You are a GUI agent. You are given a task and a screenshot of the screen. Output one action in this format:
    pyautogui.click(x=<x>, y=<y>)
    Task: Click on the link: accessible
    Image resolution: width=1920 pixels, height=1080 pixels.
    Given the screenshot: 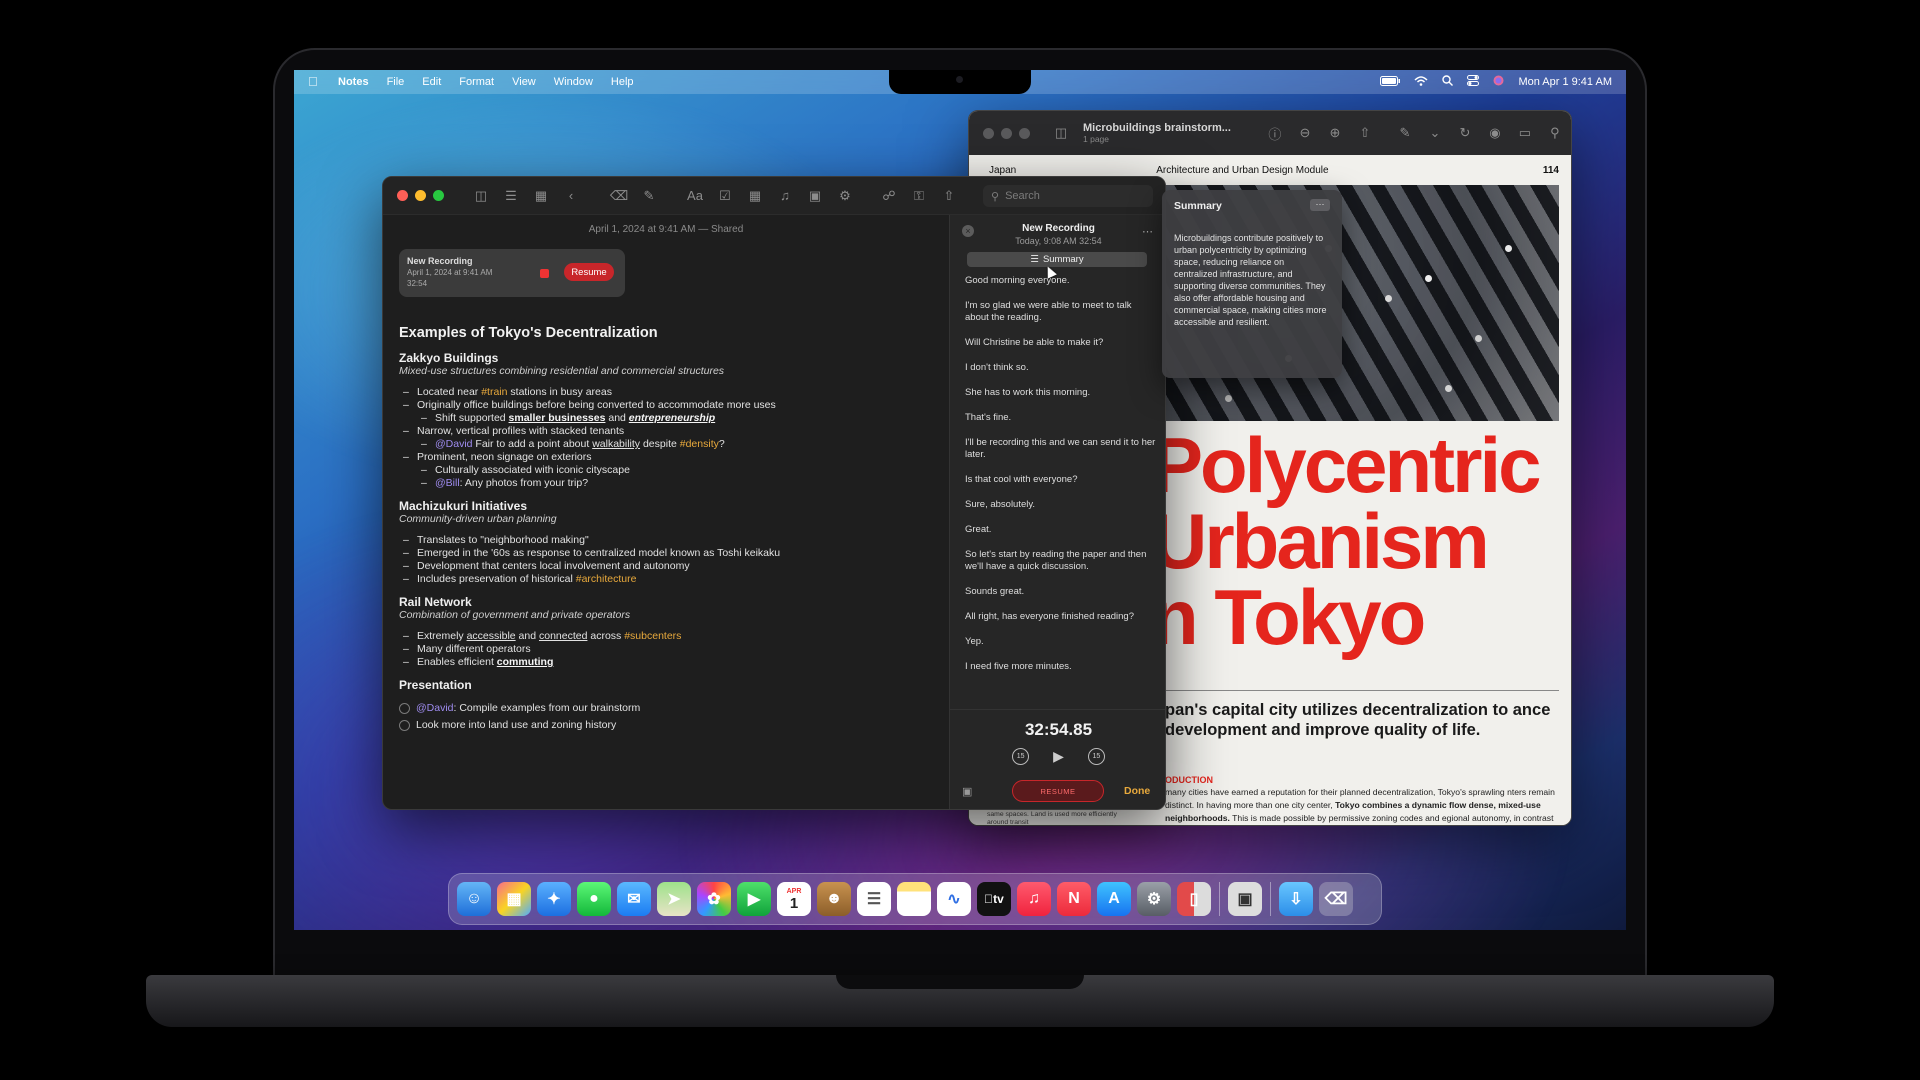 What is the action you would take?
    pyautogui.click(x=491, y=636)
    